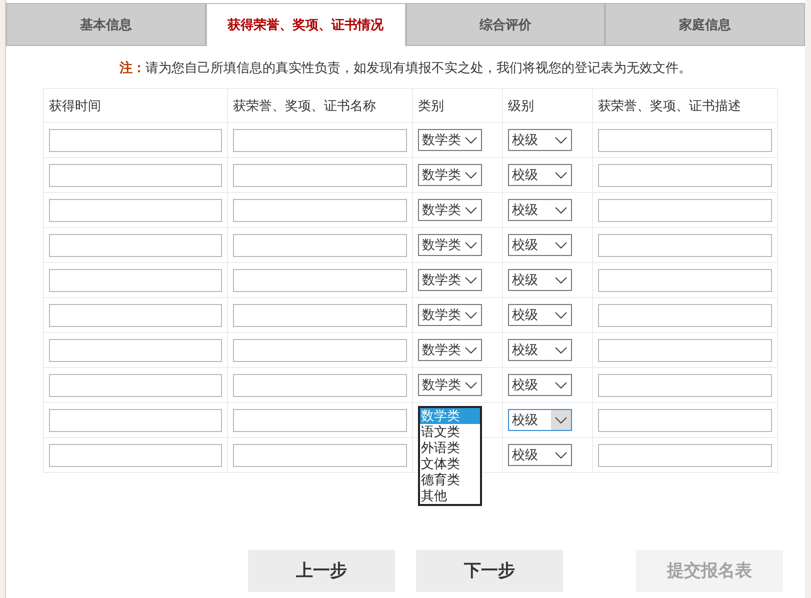 This screenshot has height=598, width=811. I want to click on dropdown-option: 德育类, so click(450, 480).